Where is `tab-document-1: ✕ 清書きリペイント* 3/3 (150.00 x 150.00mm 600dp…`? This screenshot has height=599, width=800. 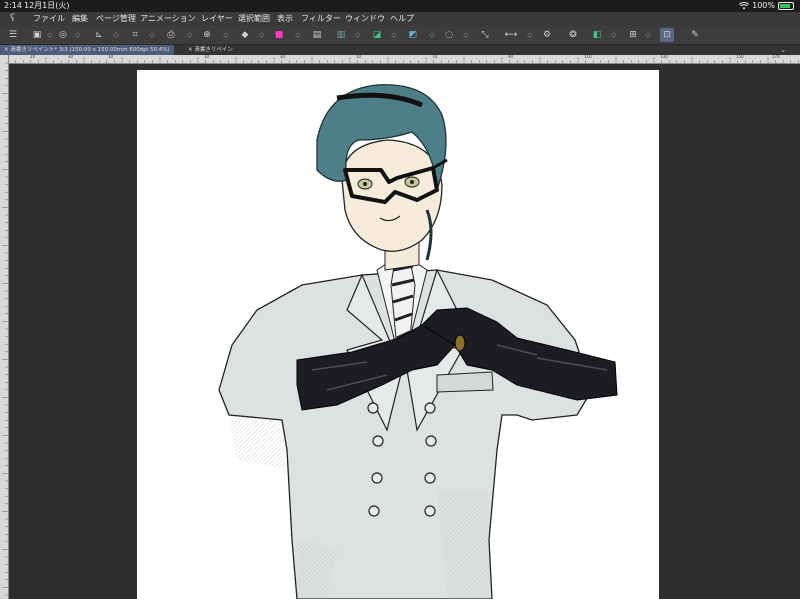 tab-document-1: ✕ 清書きリペイント* 3/3 (150.00 x 150.00mm 600dp… is located at coordinates (87, 50).